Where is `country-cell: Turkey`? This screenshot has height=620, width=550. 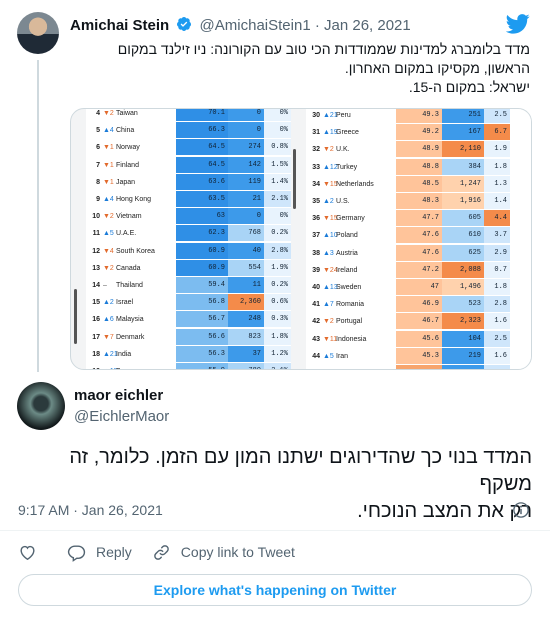
country-cell: Turkey is located at coordinates (347, 167).